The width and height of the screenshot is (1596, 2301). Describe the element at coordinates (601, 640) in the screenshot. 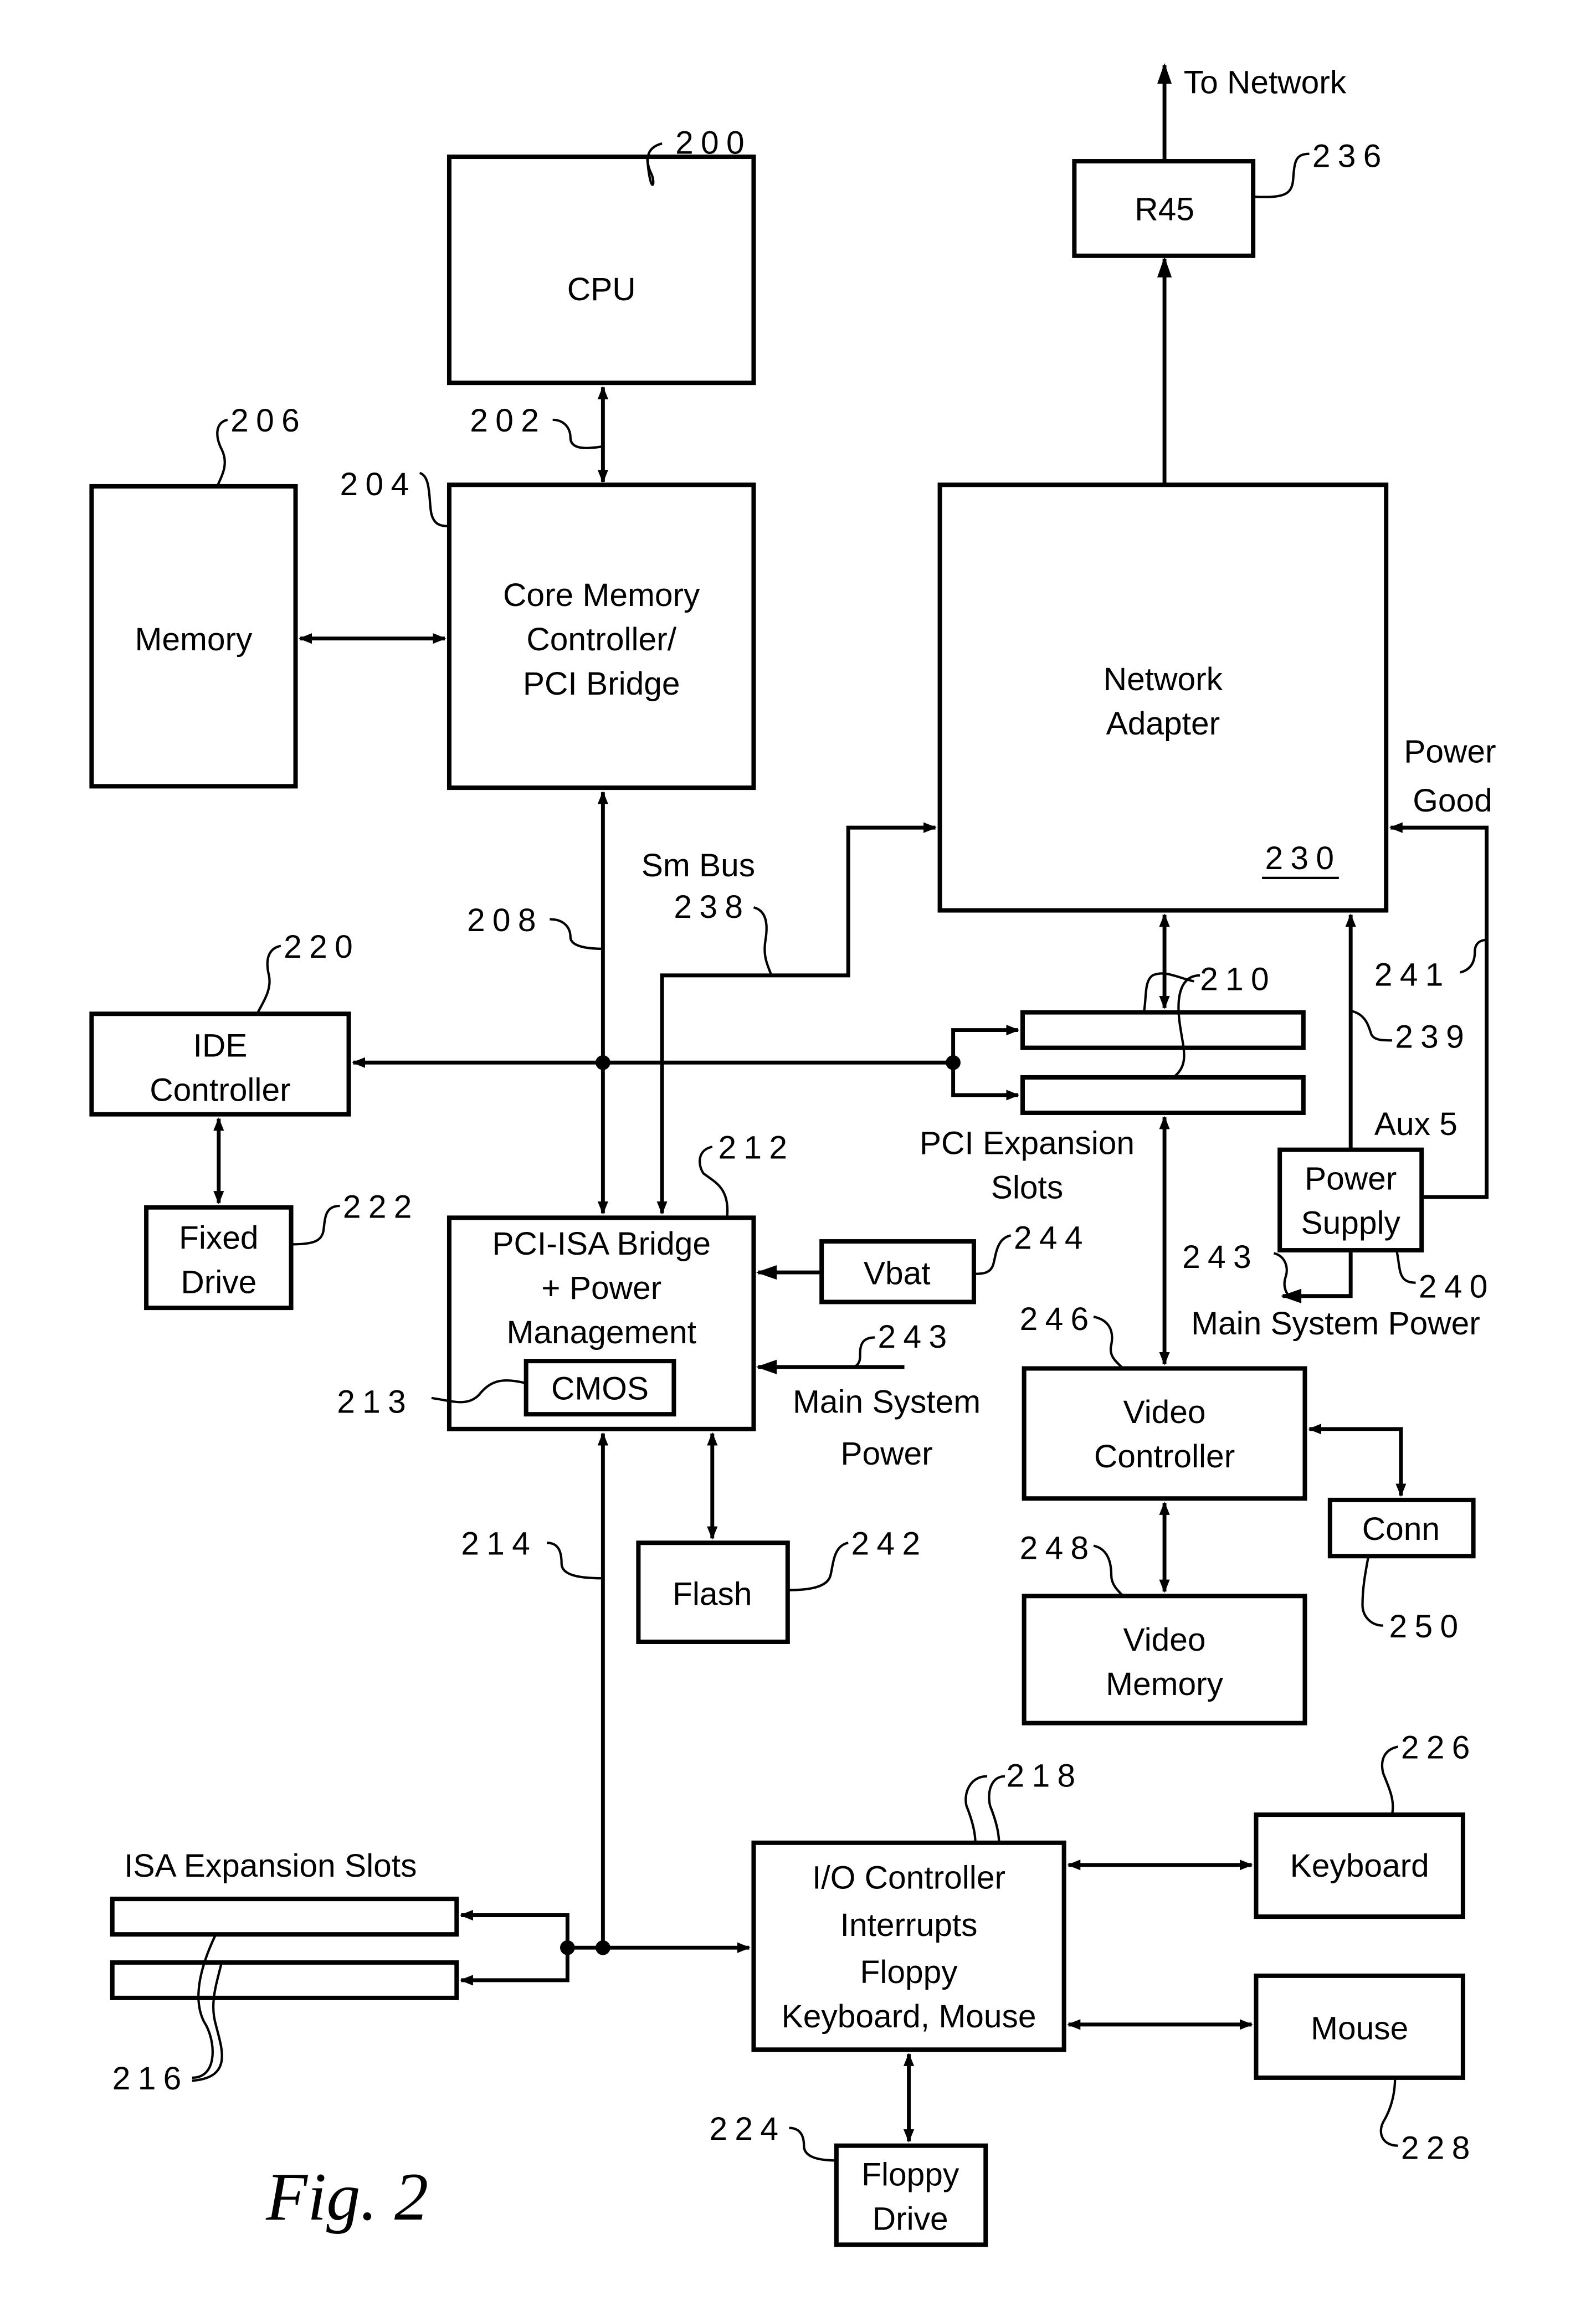

I see `cmc-label-line2: Controller/` at that location.